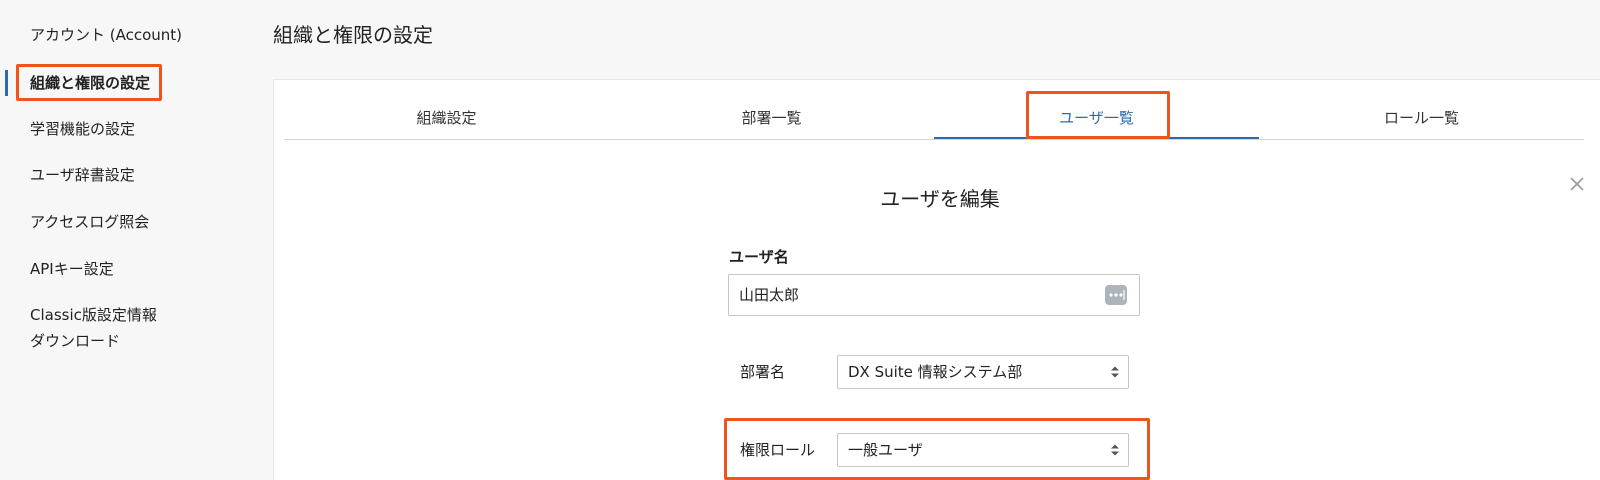  Describe the element at coordinates (940, 199) in the screenshot. I see `modal-title: ユーザを編集` at that location.